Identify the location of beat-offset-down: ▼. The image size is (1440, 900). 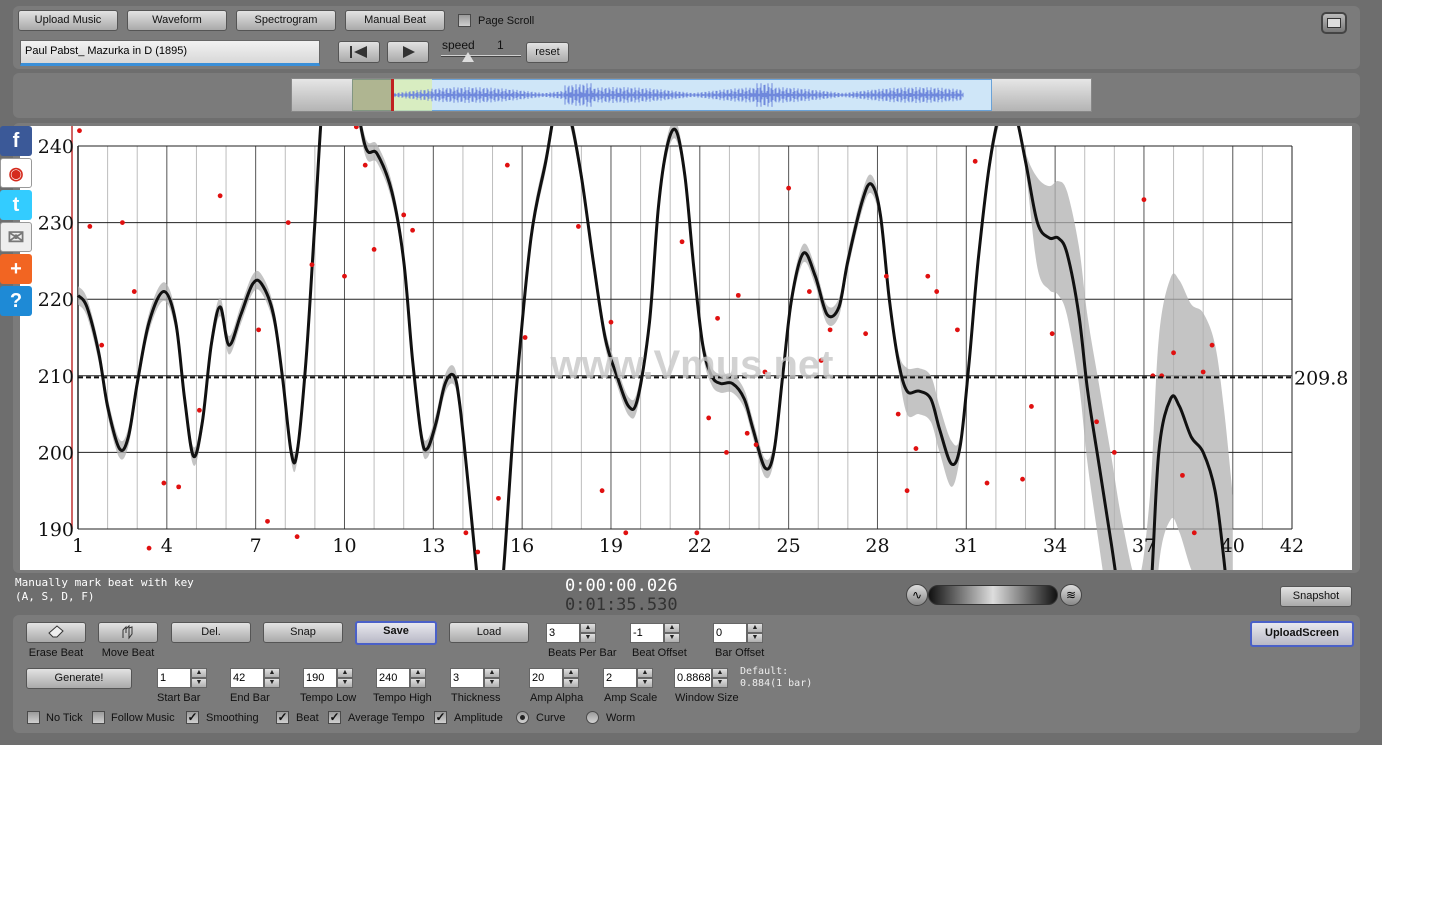
(672, 638).